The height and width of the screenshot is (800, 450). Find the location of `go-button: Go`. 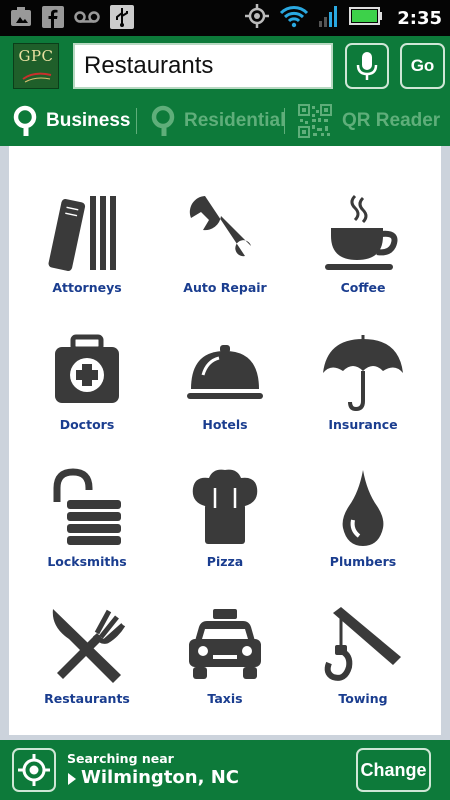

go-button: Go is located at coordinates (422, 66).